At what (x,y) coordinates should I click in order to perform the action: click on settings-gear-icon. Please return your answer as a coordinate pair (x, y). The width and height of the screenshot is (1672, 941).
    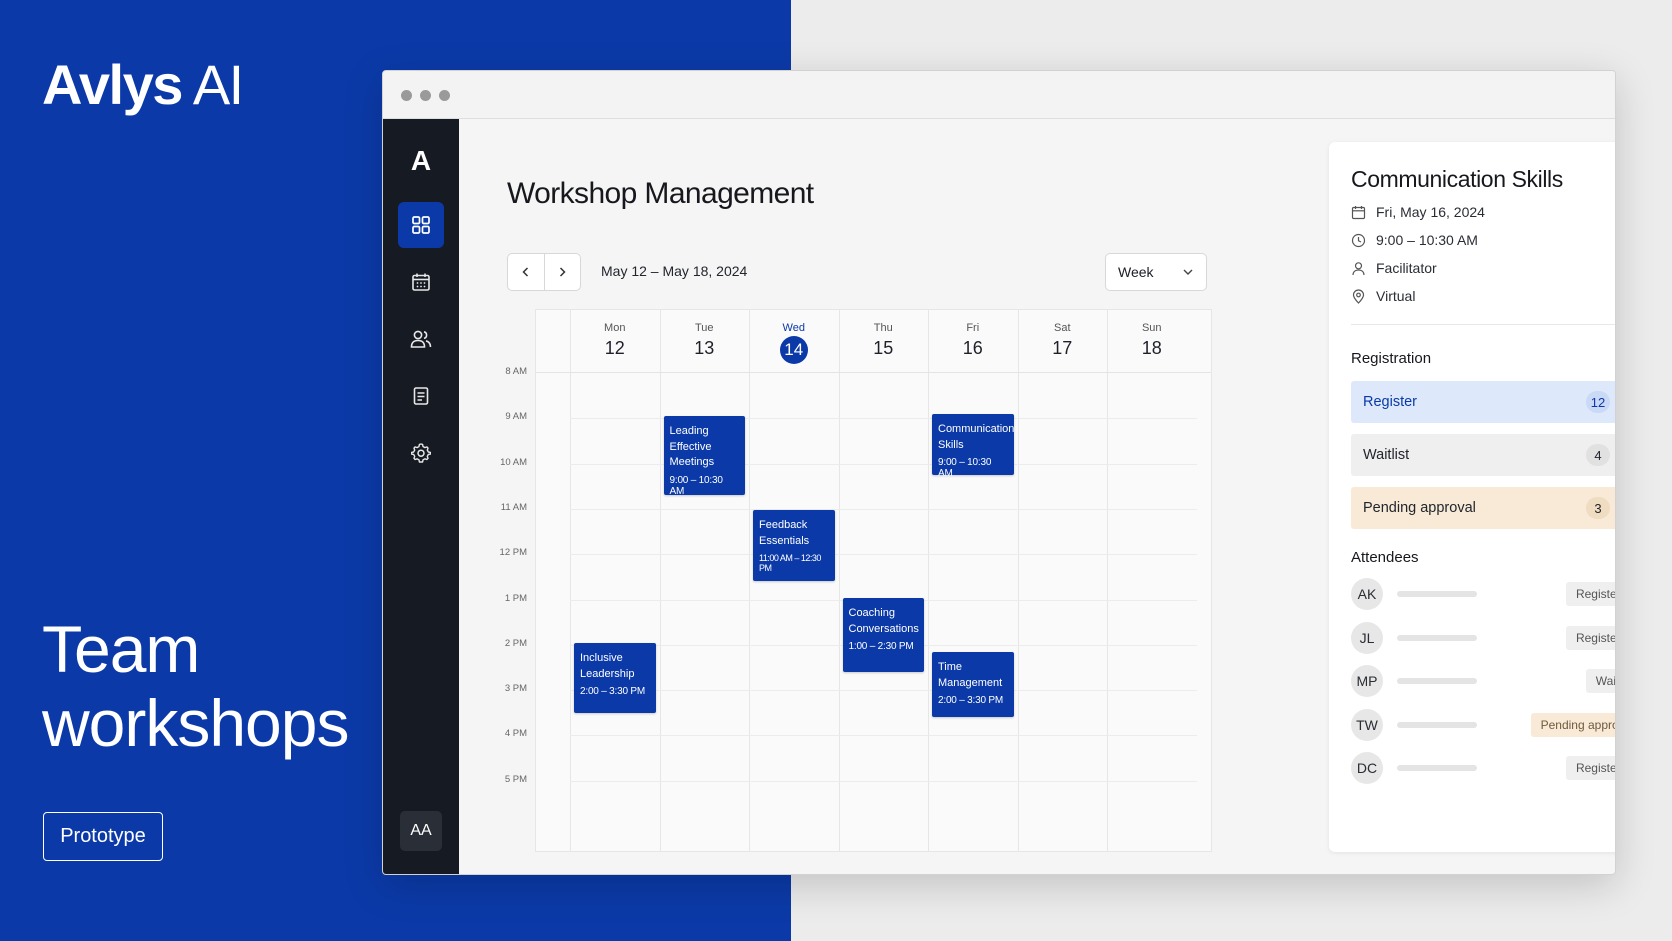
    Looking at the image, I should click on (421, 453).